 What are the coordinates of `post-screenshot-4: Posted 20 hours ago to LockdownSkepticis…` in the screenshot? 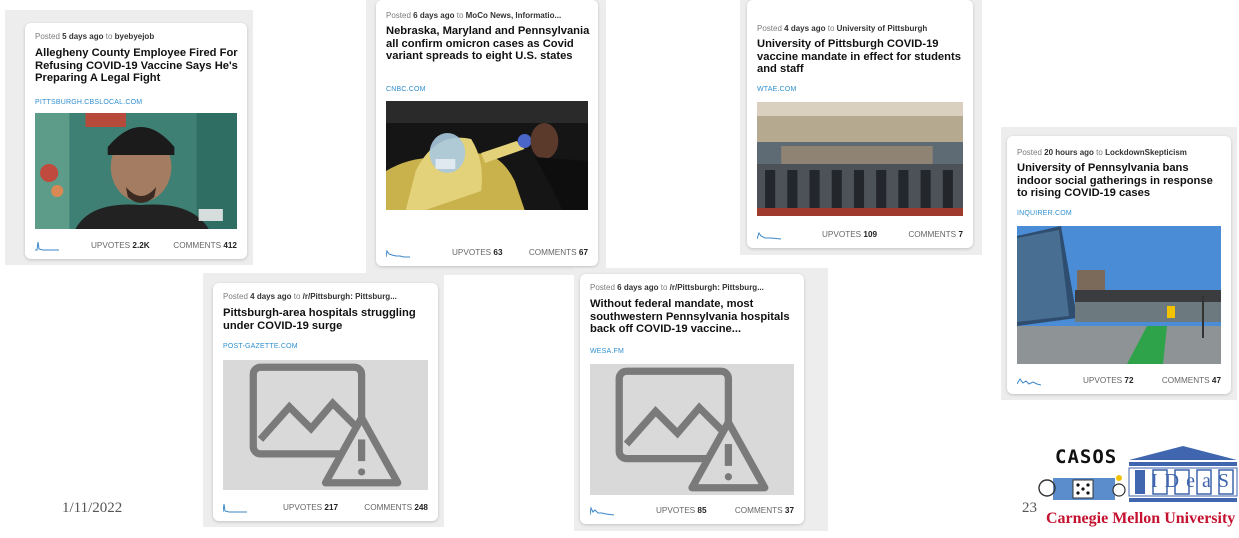 It's located at (1119, 263).